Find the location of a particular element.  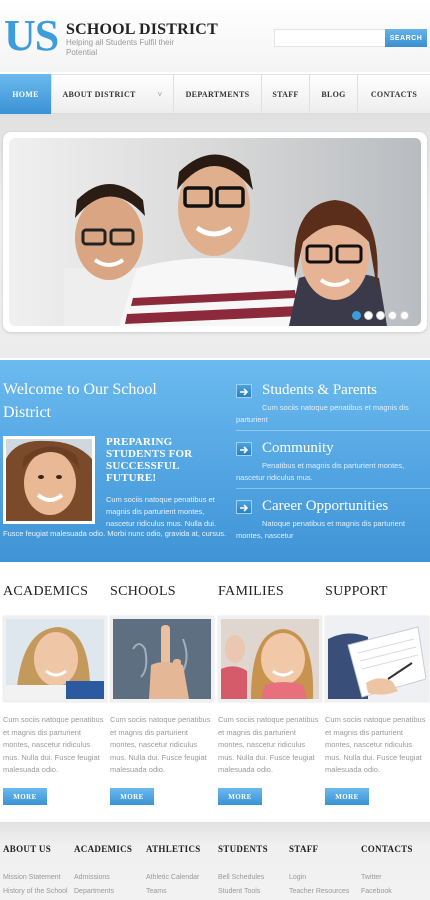

nav-item-home: HOME is located at coordinates (26, 94).